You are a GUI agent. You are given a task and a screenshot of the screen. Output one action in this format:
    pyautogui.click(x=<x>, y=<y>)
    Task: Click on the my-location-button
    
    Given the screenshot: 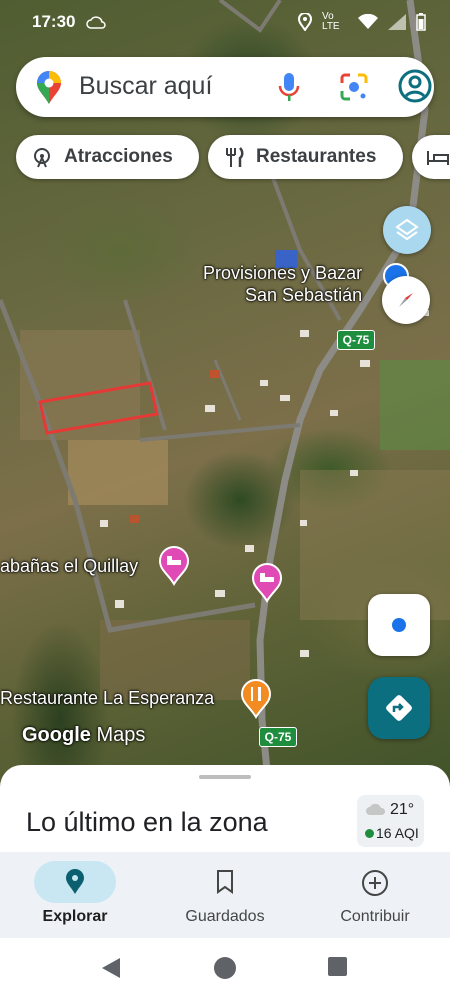 What is the action you would take?
    pyautogui.click(x=399, y=625)
    